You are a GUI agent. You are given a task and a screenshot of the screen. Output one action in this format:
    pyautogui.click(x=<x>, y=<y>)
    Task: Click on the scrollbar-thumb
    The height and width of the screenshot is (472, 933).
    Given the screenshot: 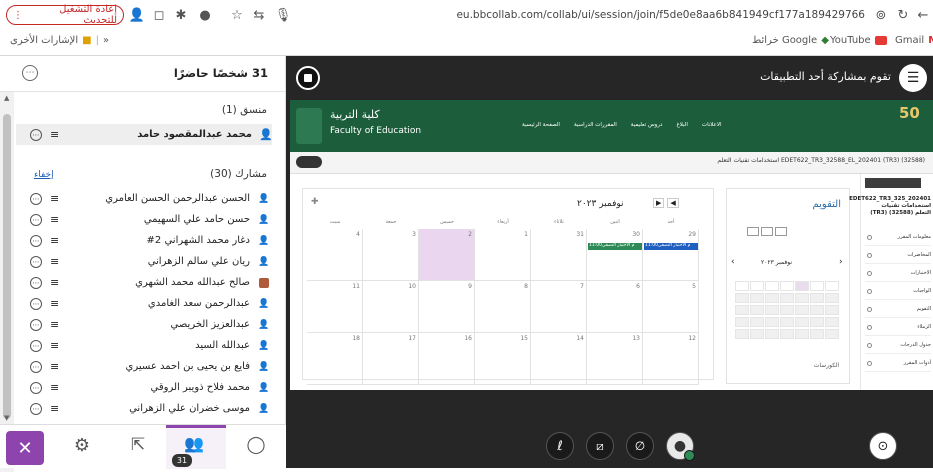 What is the action you would take?
    pyautogui.click(x=7, y=266)
    